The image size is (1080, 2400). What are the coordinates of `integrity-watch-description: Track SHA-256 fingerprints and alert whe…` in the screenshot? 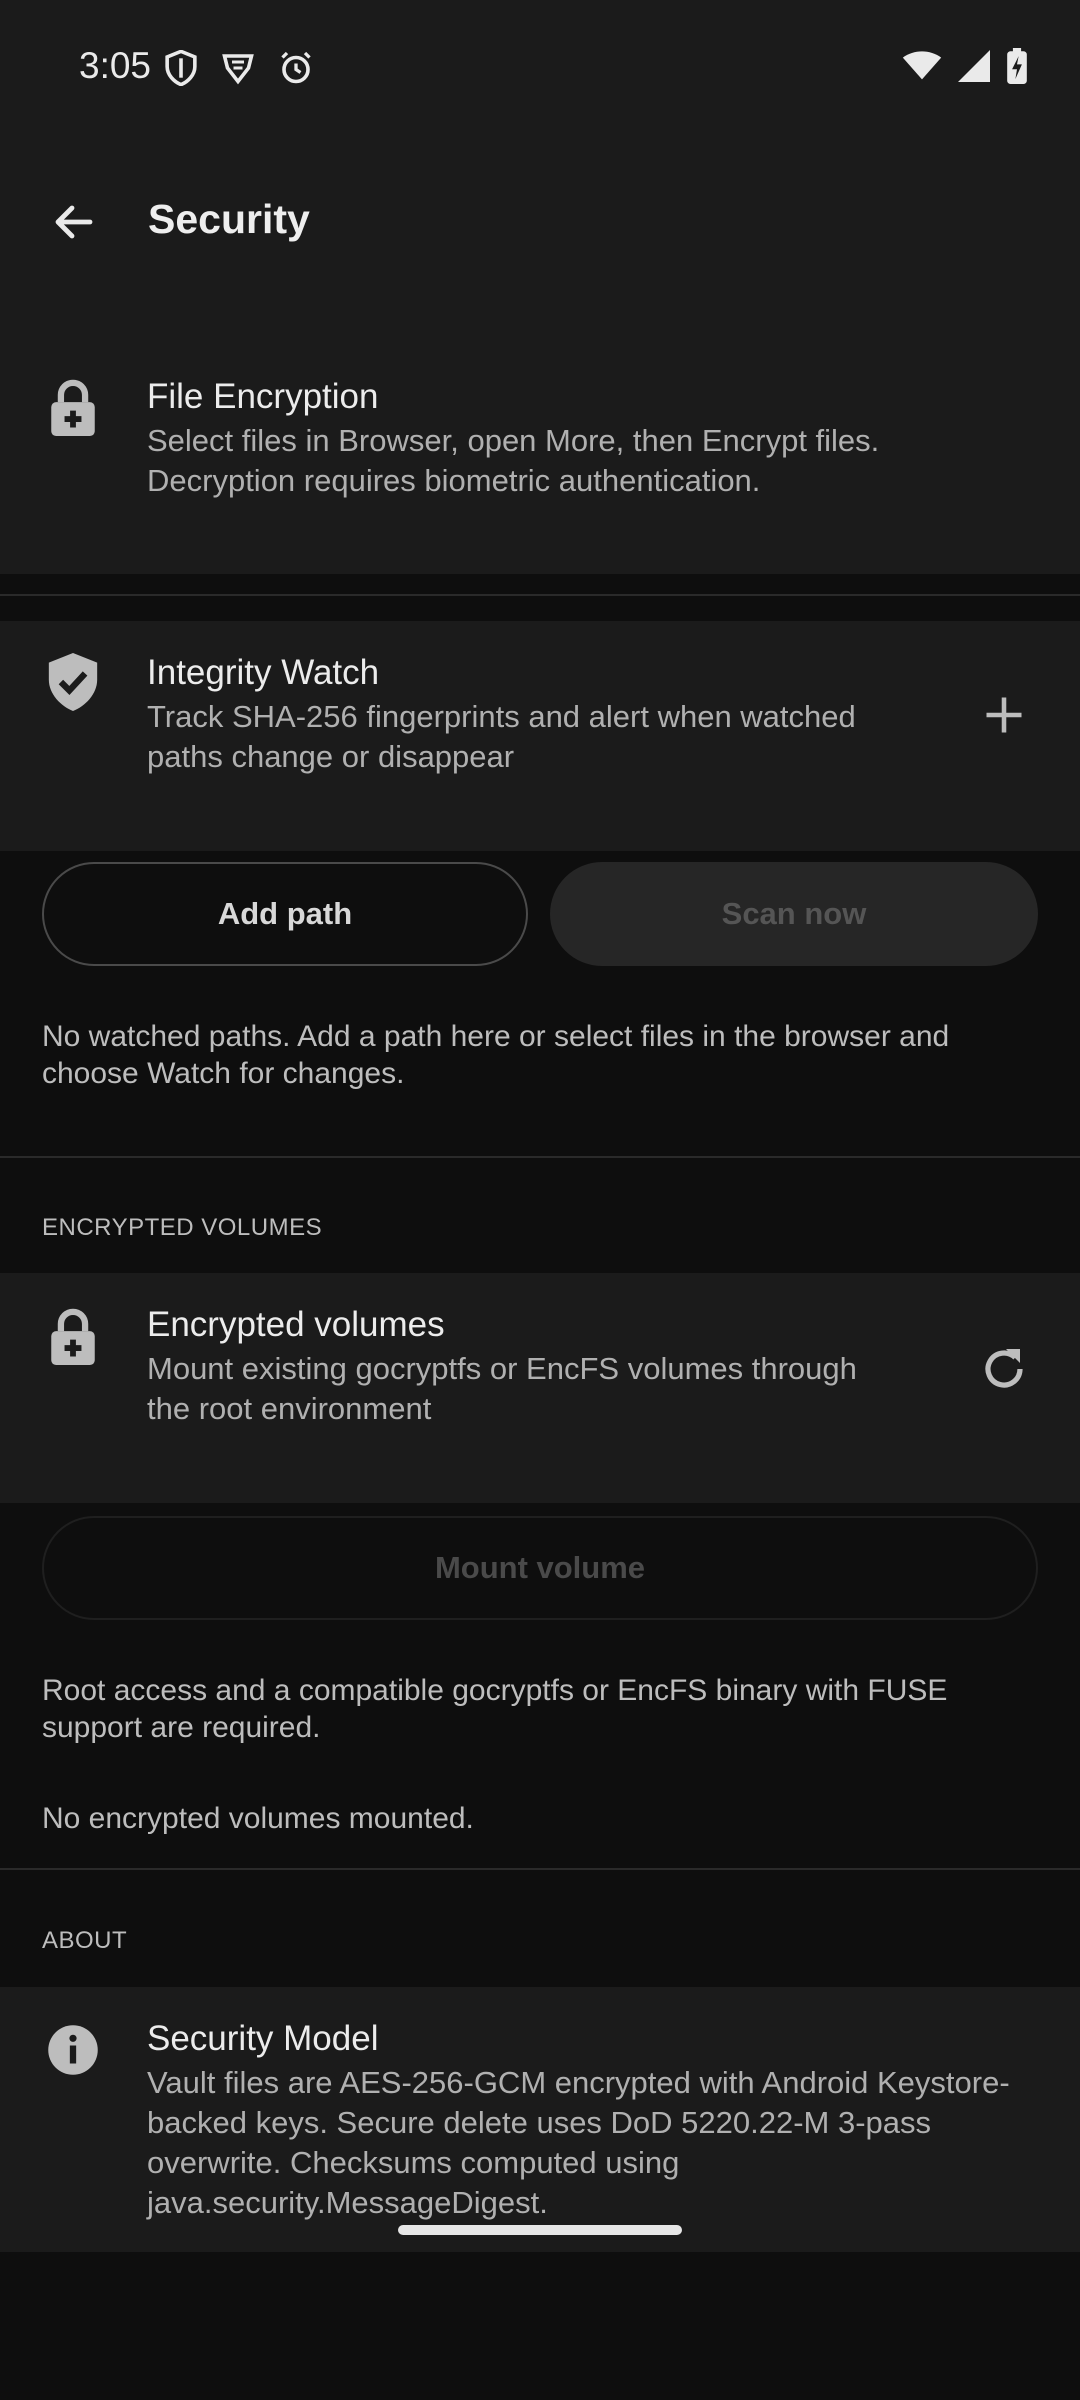 It's located at (501, 736).